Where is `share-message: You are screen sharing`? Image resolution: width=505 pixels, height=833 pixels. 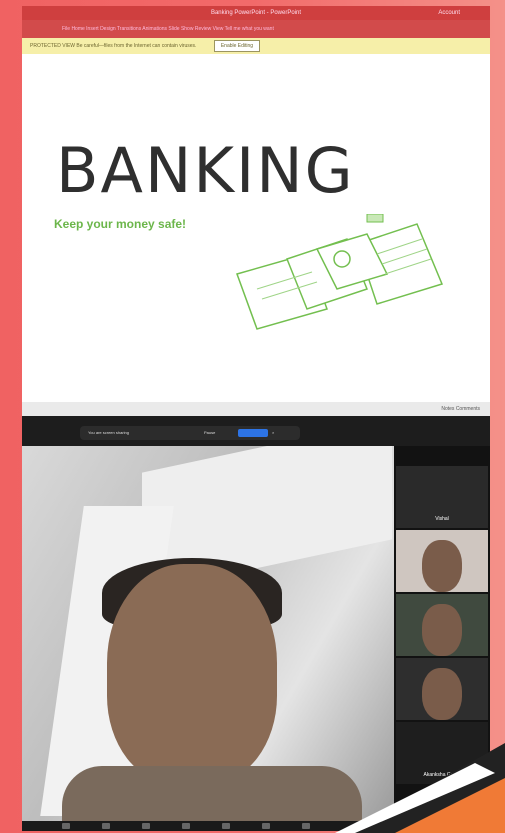 share-message: You are screen sharing is located at coordinates (108, 432).